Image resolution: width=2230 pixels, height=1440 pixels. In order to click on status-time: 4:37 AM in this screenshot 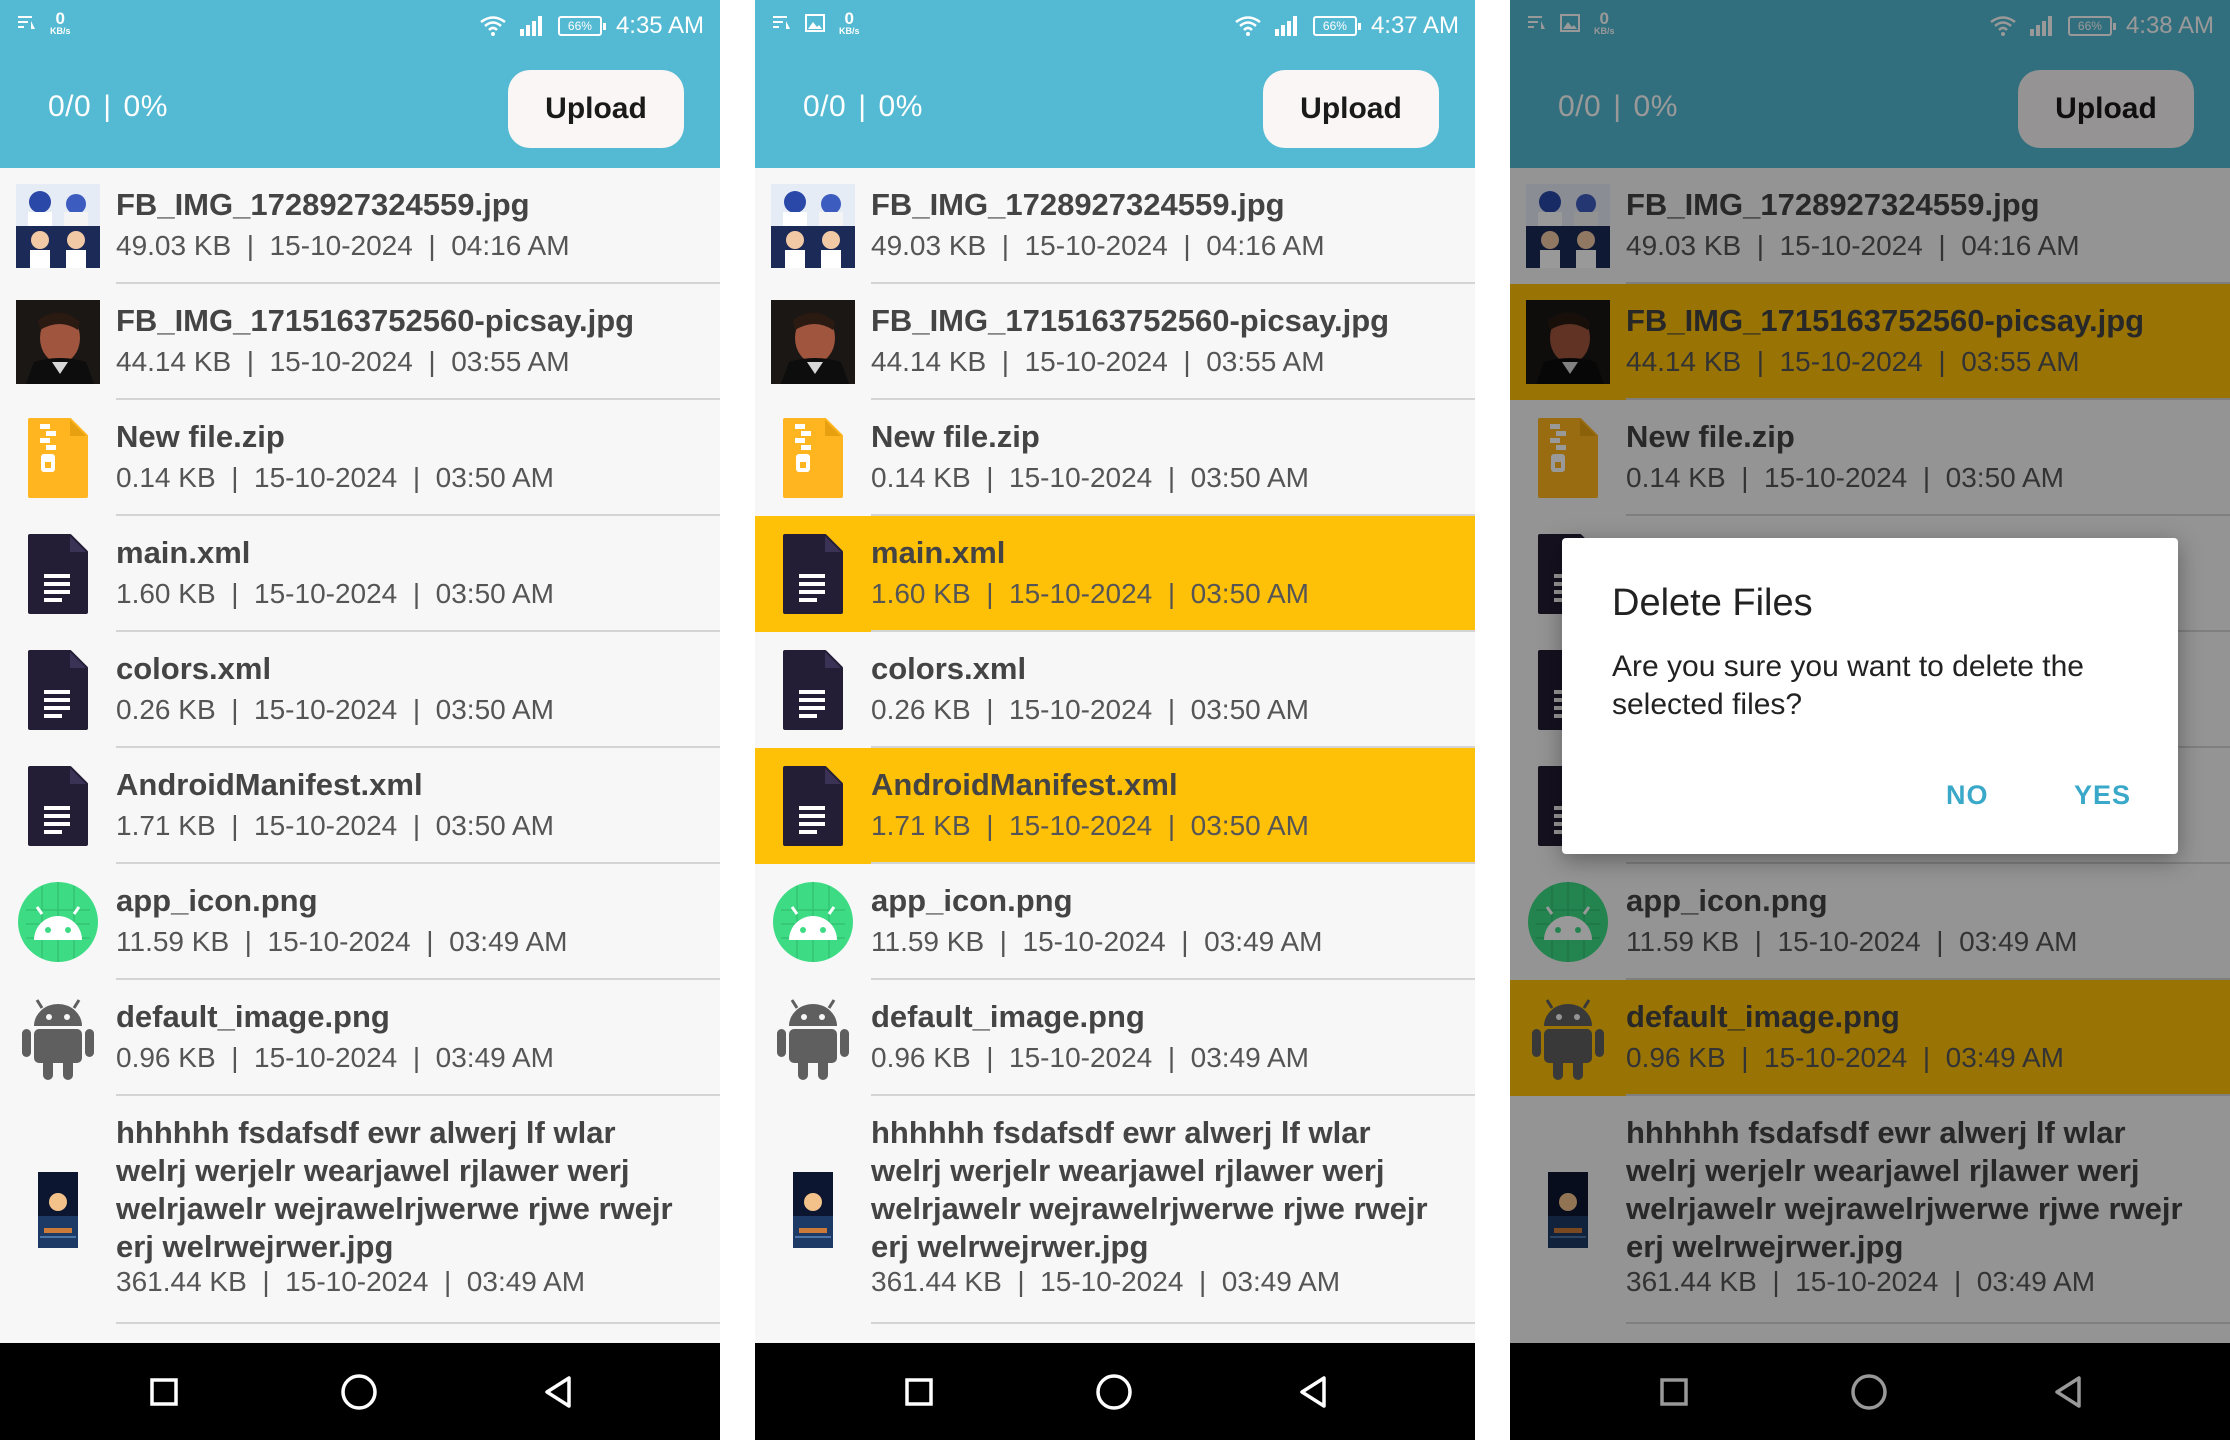, I will do `click(1414, 25)`.